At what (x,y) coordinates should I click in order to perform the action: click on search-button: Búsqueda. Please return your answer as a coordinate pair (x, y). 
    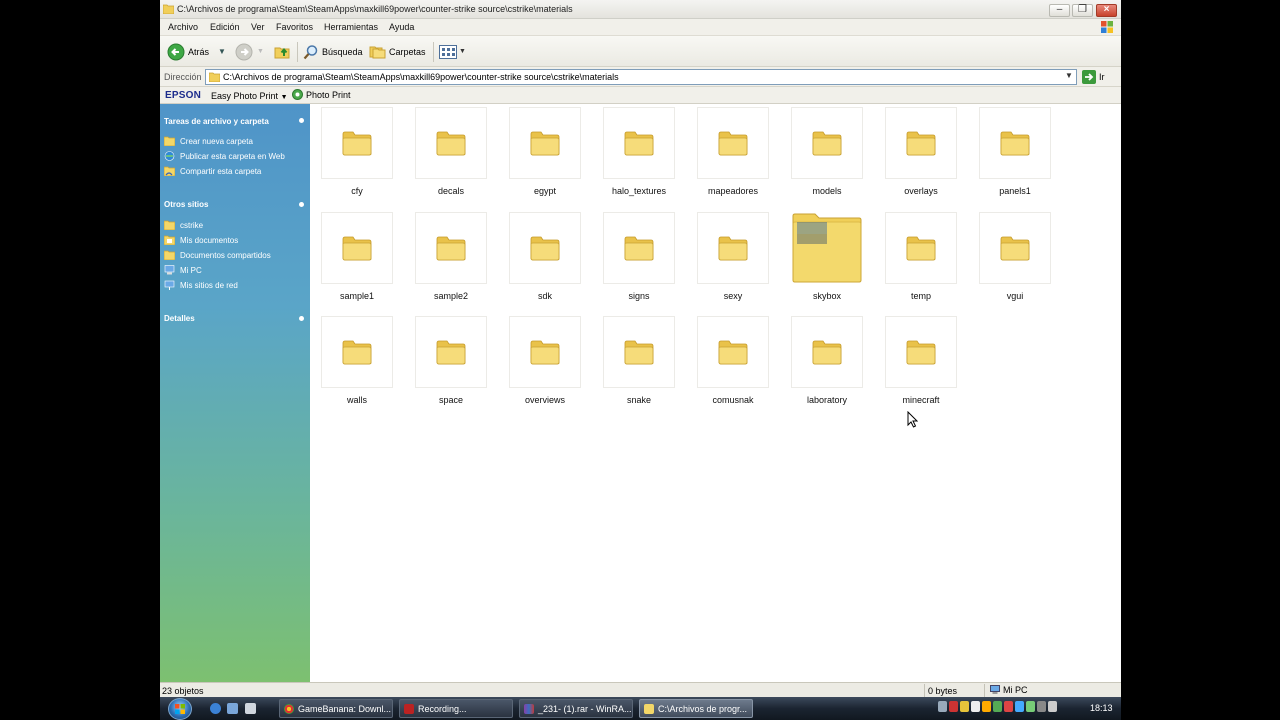
    Looking at the image, I should click on (333, 51).